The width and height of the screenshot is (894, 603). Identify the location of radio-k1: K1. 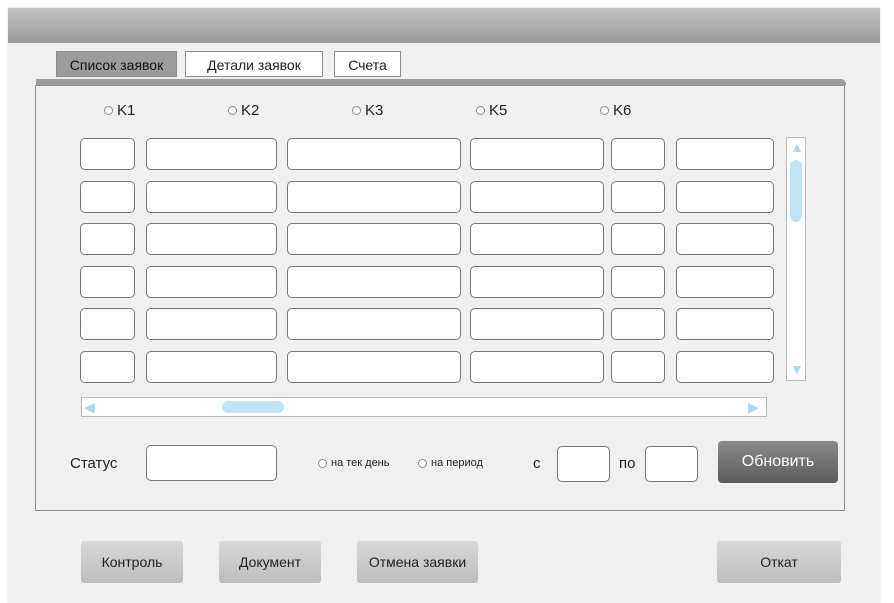
(119, 110).